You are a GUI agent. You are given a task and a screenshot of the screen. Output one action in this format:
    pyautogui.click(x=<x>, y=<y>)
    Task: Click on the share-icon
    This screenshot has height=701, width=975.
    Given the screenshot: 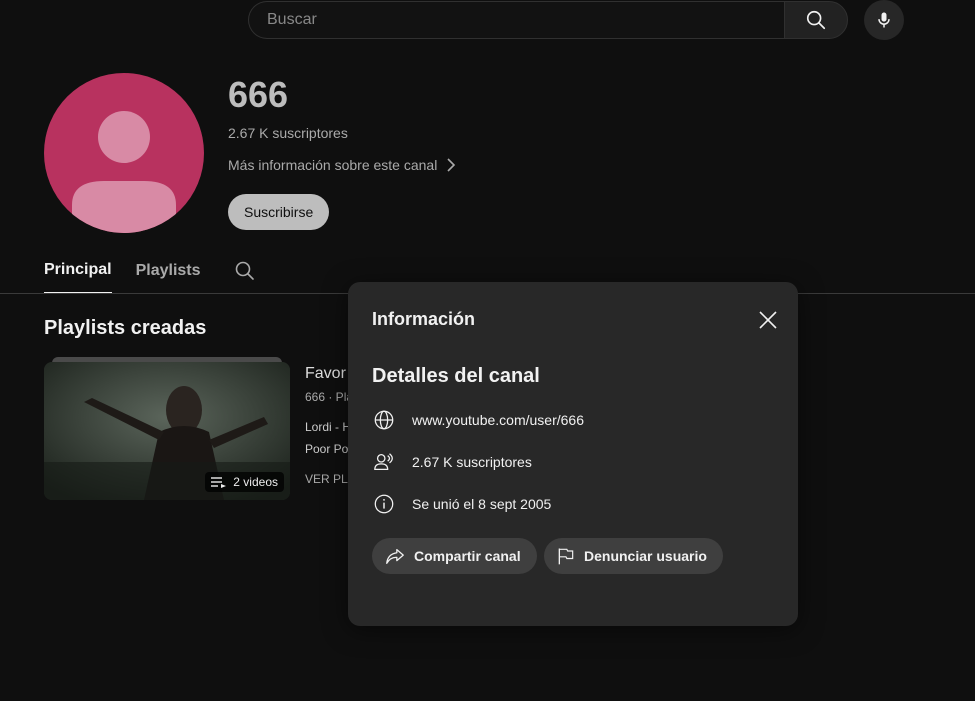 What is the action you would take?
    pyautogui.click(x=395, y=556)
    